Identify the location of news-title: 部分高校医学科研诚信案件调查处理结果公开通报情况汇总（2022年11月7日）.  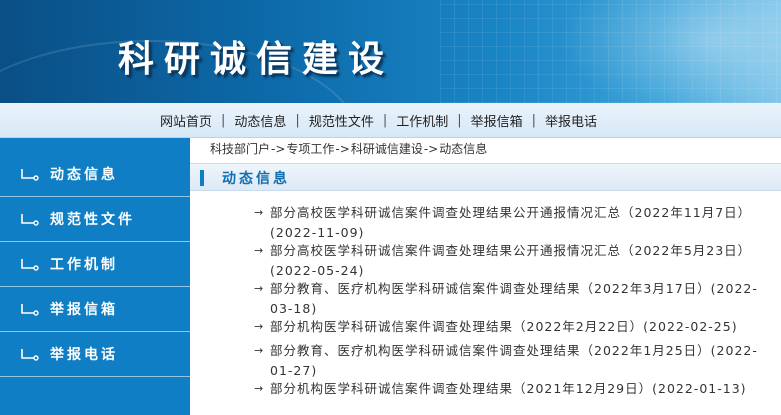
(510, 212).